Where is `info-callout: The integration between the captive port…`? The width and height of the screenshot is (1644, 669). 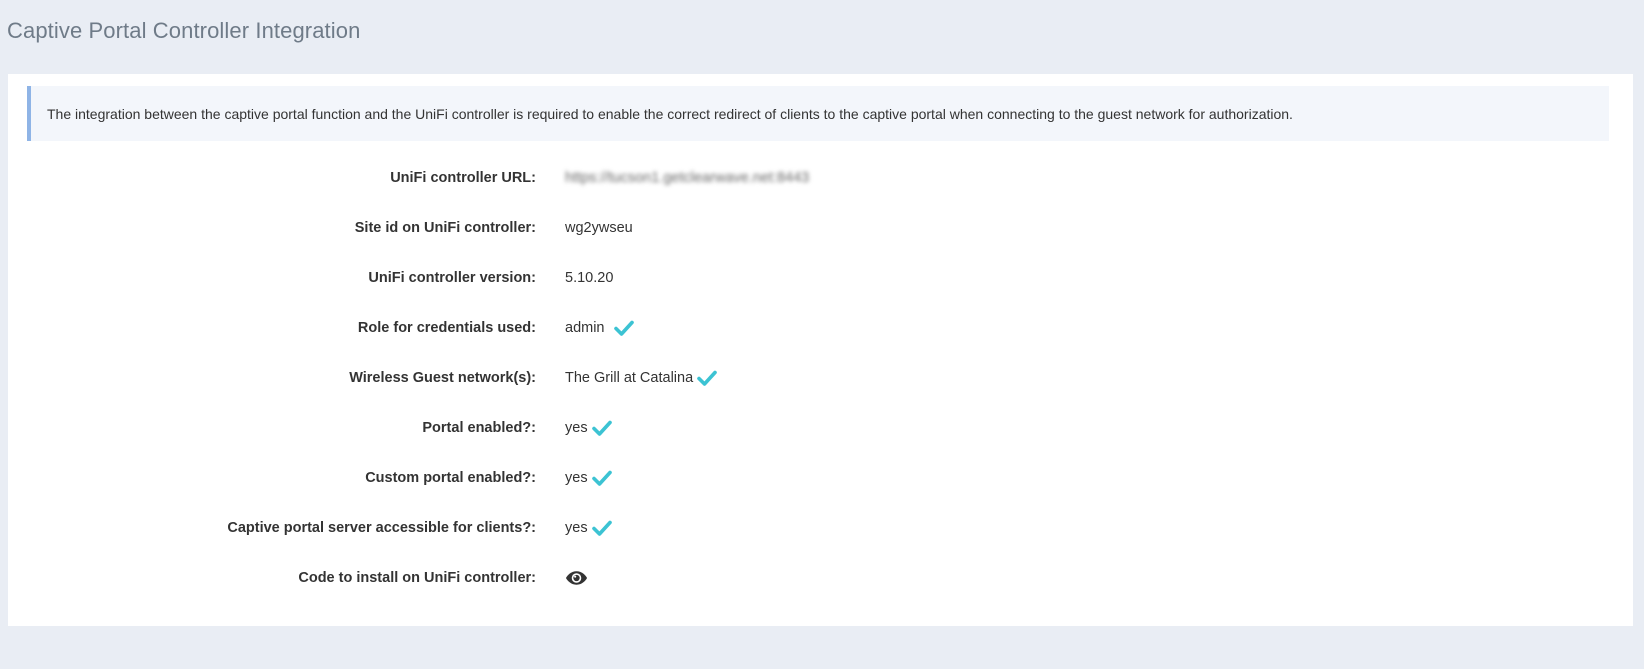
info-callout: The integration between the captive port… is located at coordinates (818, 113).